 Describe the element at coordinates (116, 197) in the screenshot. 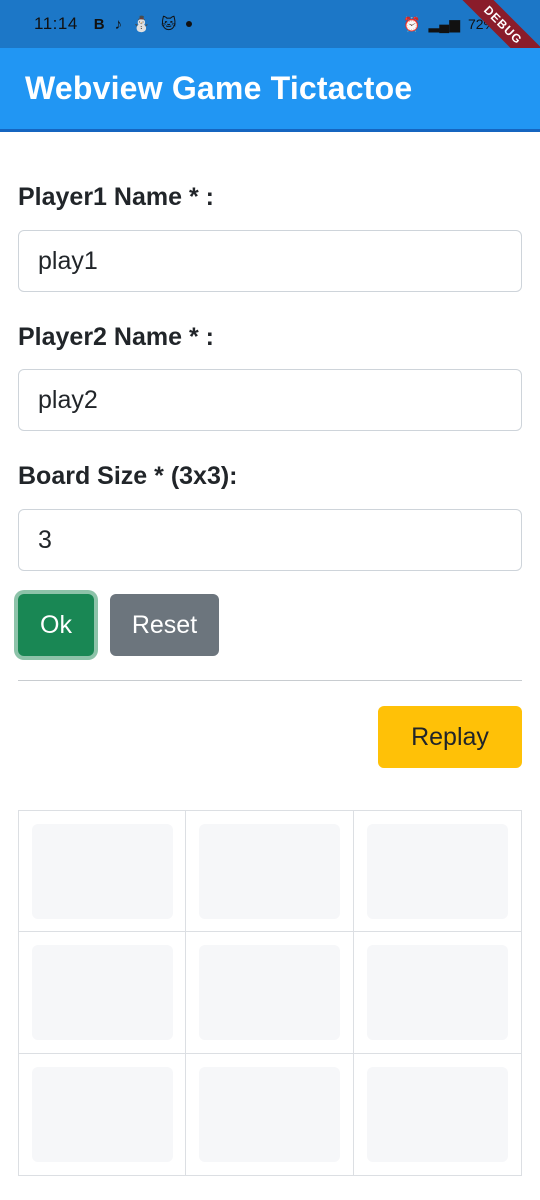

I see `player1-label: Player1 Name * :` at that location.